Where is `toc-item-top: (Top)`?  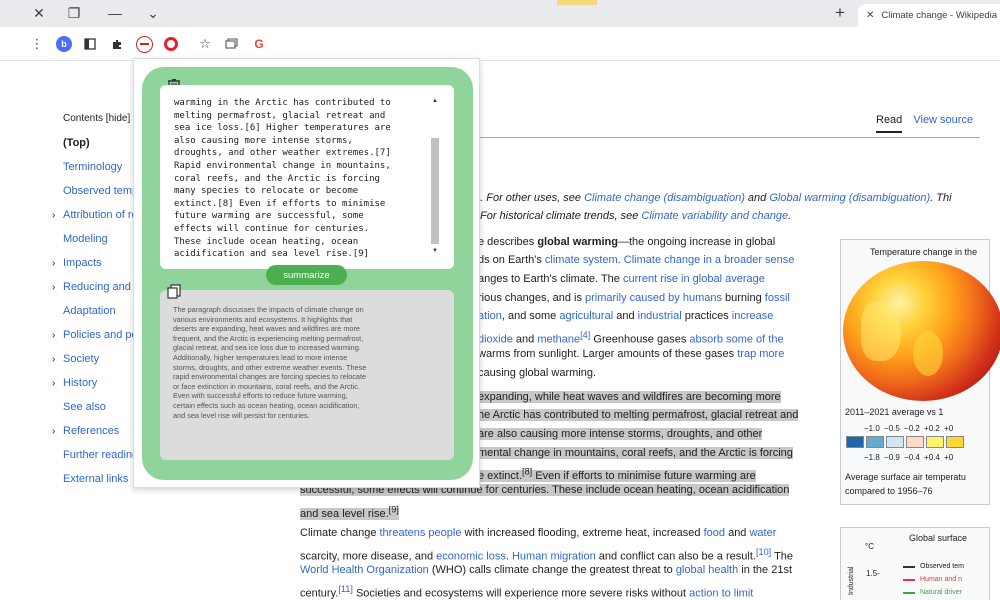 toc-item-top: (Top) is located at coordinates (76, 143).